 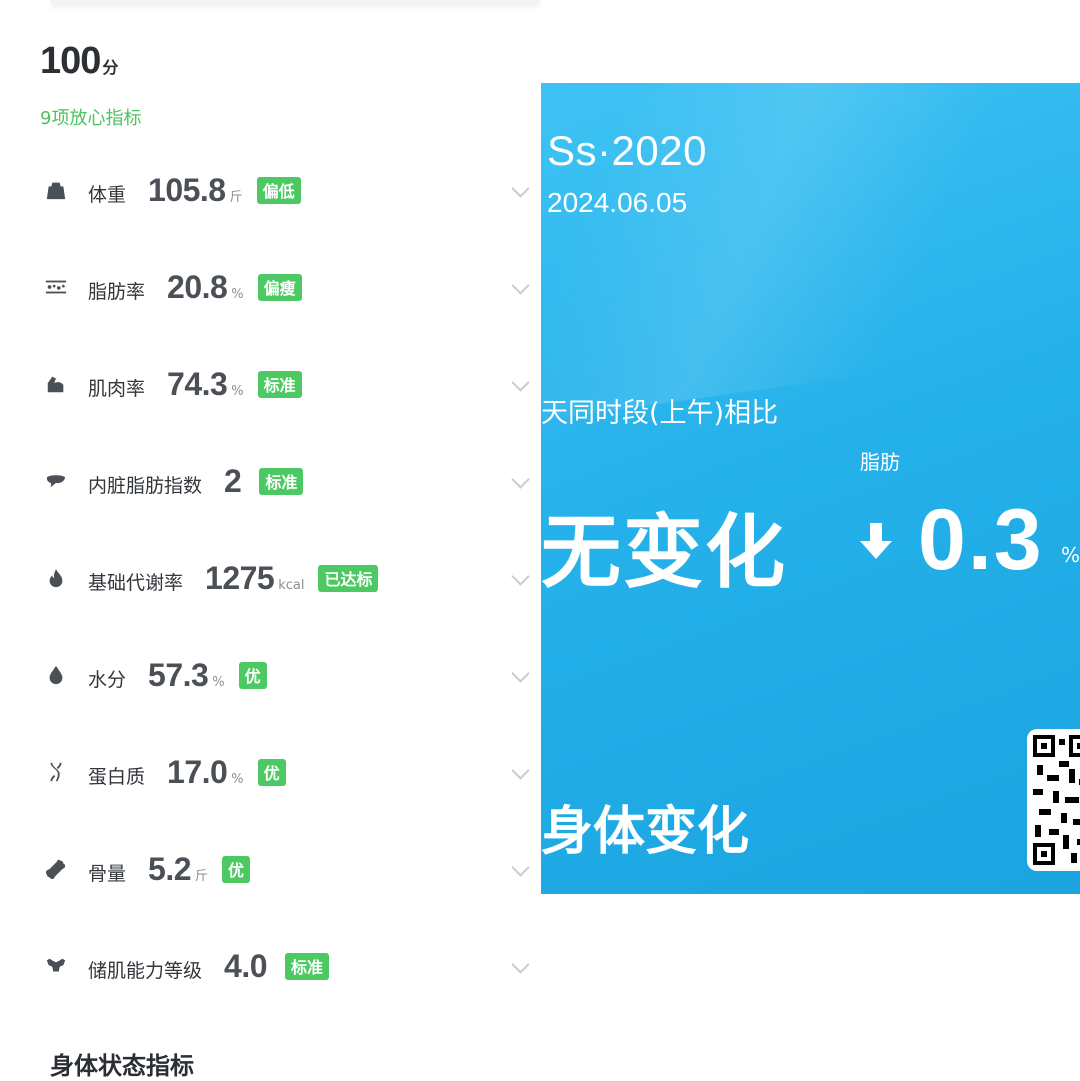 I want to click on metric-row-visceral-fat: 内脏脂肪指数 2 标准, so click(x=270, y=481).